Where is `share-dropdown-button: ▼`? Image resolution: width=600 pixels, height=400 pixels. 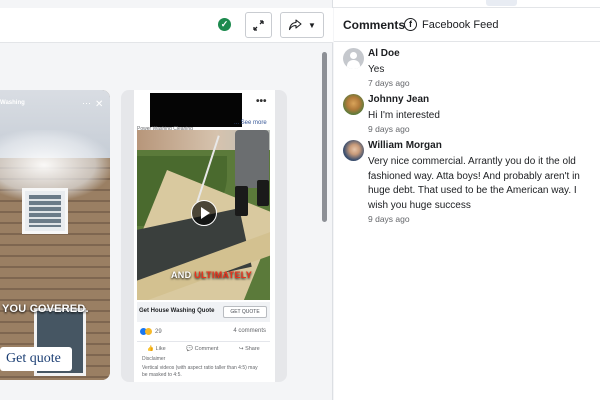 share-dropdown-button: ▼ is located at coordinates (302, 25).